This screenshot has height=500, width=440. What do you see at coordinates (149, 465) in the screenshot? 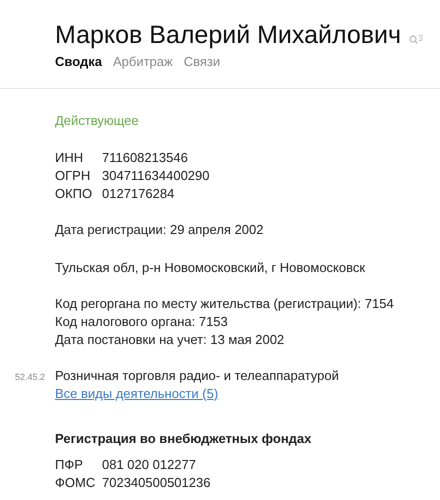
I see `code-value: 081 020 012277` at bounding box center [149, 465].